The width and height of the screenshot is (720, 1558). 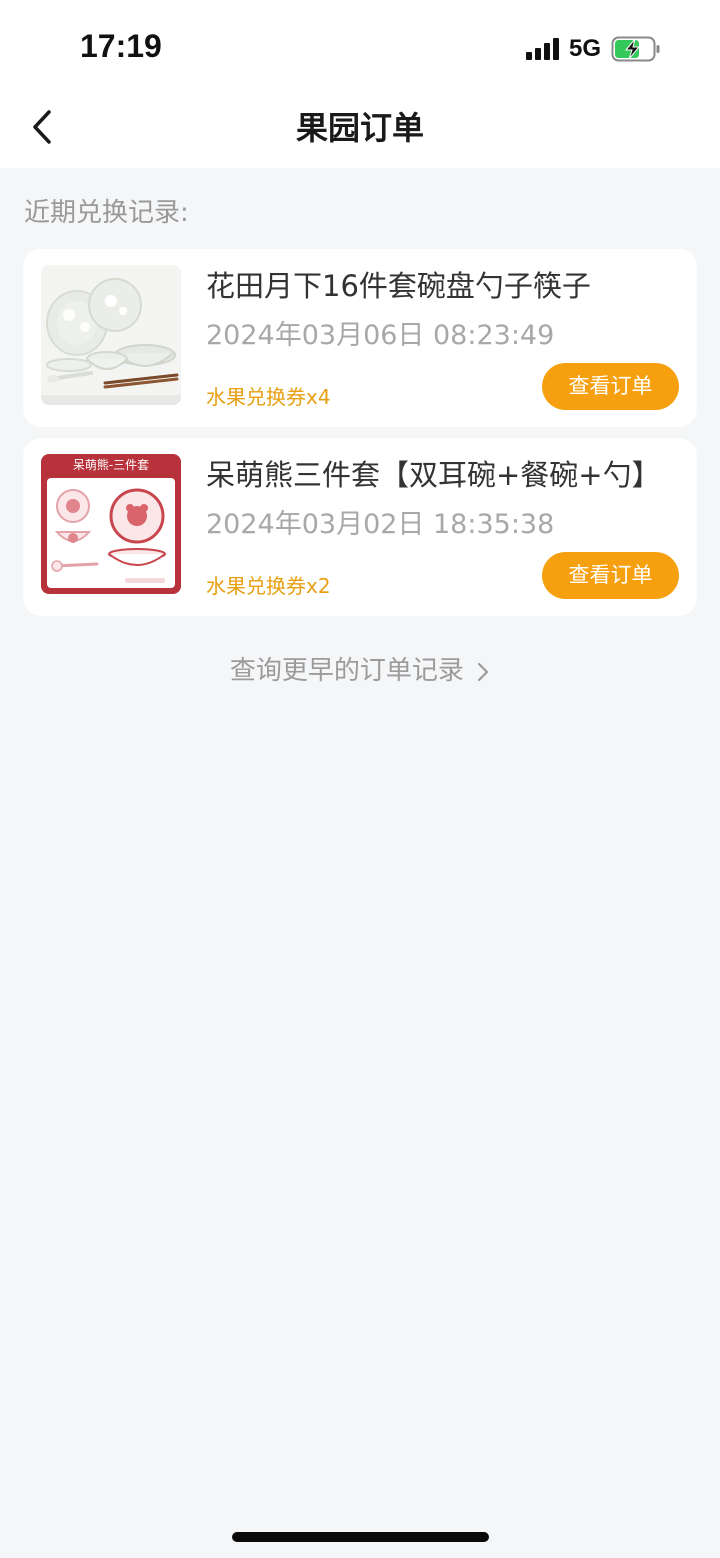 I want to click on order-time: 2024年03月02日 18:35:38, so click(x=380, y=524).